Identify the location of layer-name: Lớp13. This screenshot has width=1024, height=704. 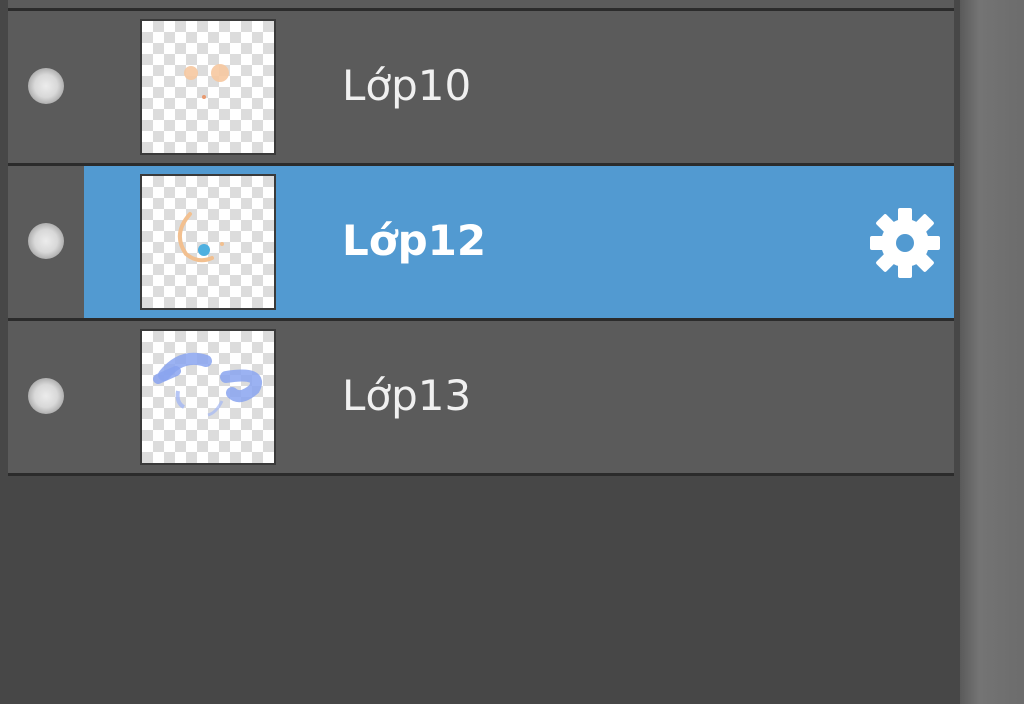
(407, 395).